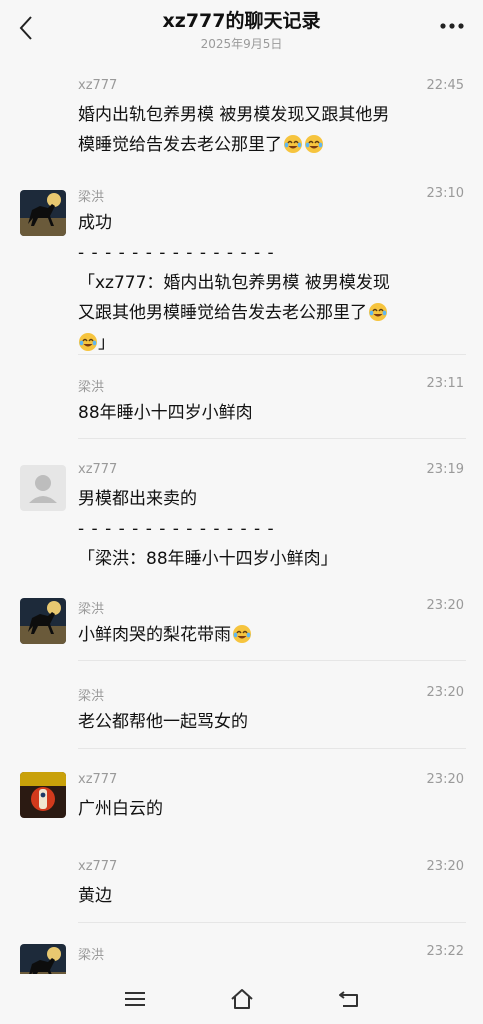 Image resolution: width=483 pixels, height=1024 pixels. What do you see at coordinates (208, 559) in the screenshot?
I see `message-line: 「梁洪：88年睡小十四岁小鲜肉」` at bounding box center [208, 559].